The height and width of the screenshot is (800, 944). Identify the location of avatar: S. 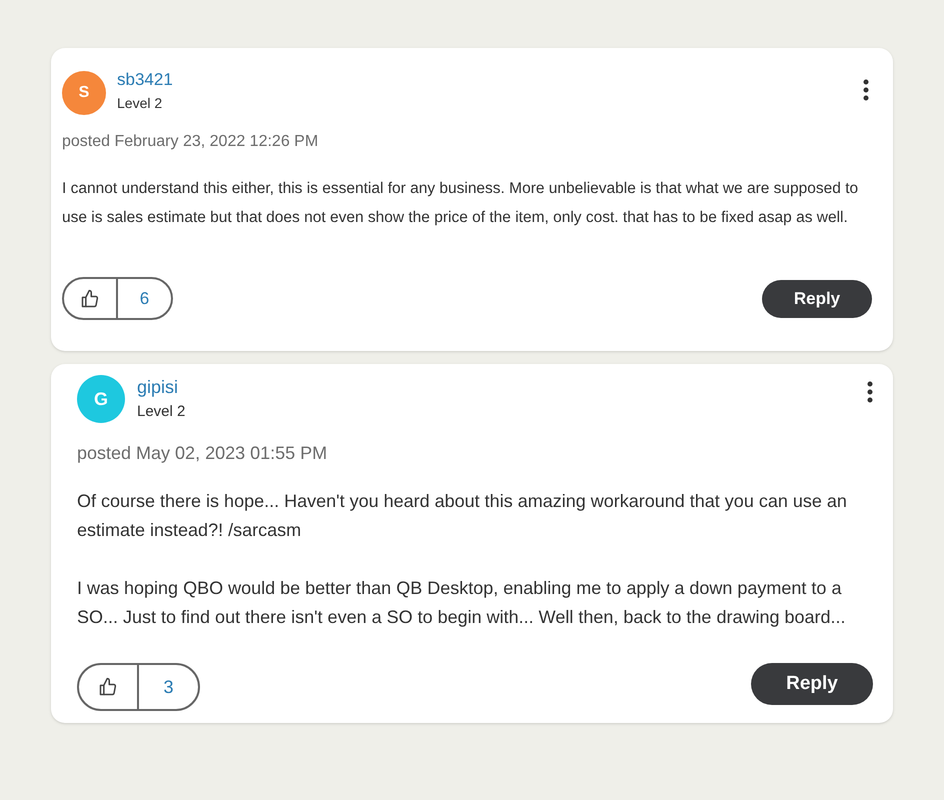
(84, 93).